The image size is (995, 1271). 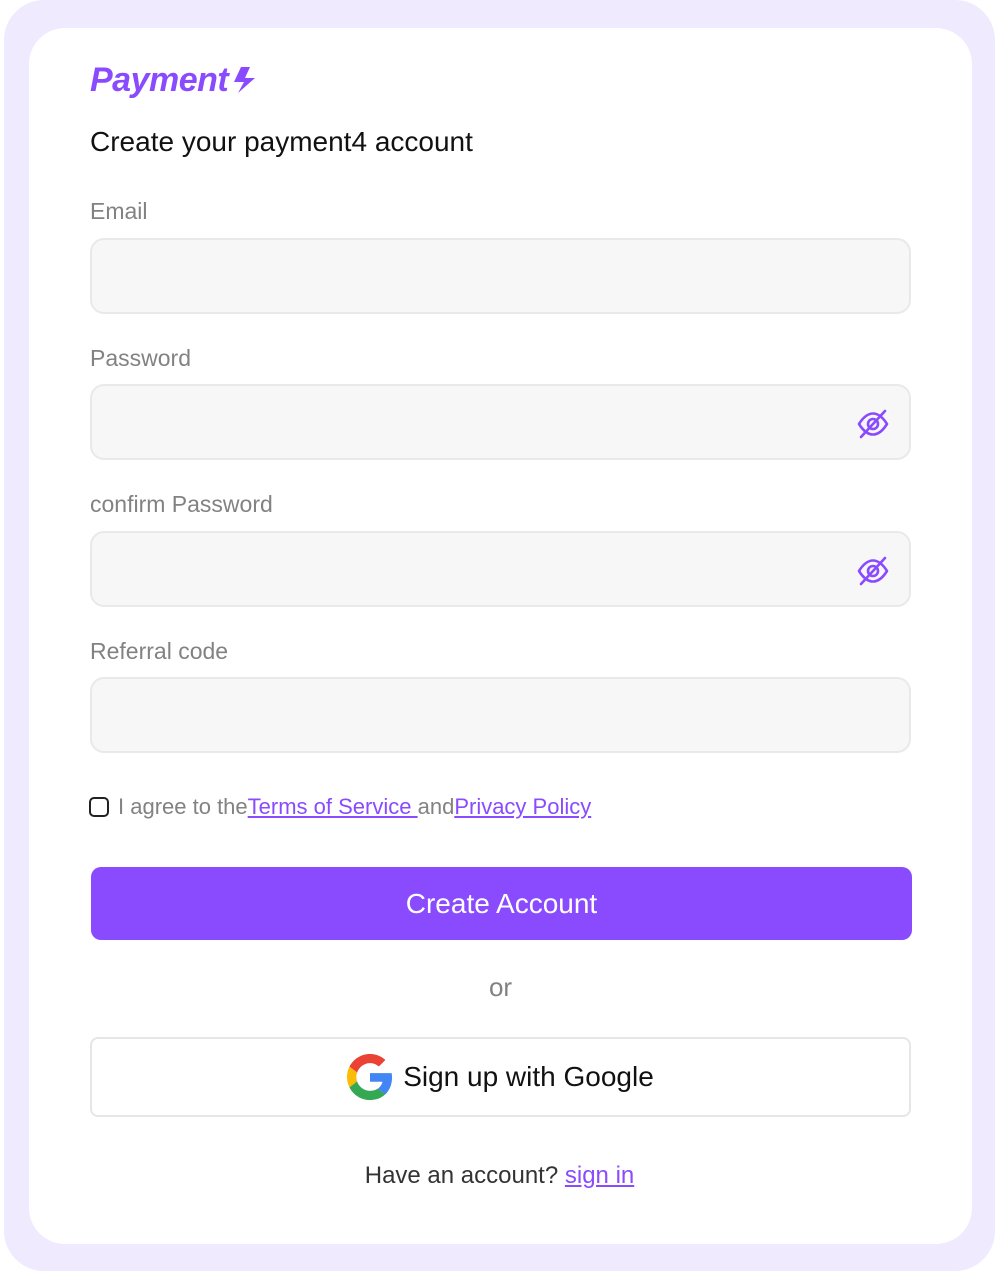 What do you see at coordinates (281, 141) in the screenshot?
I see `page-title: Create your payment4 account` at bounding box center [281, 141].